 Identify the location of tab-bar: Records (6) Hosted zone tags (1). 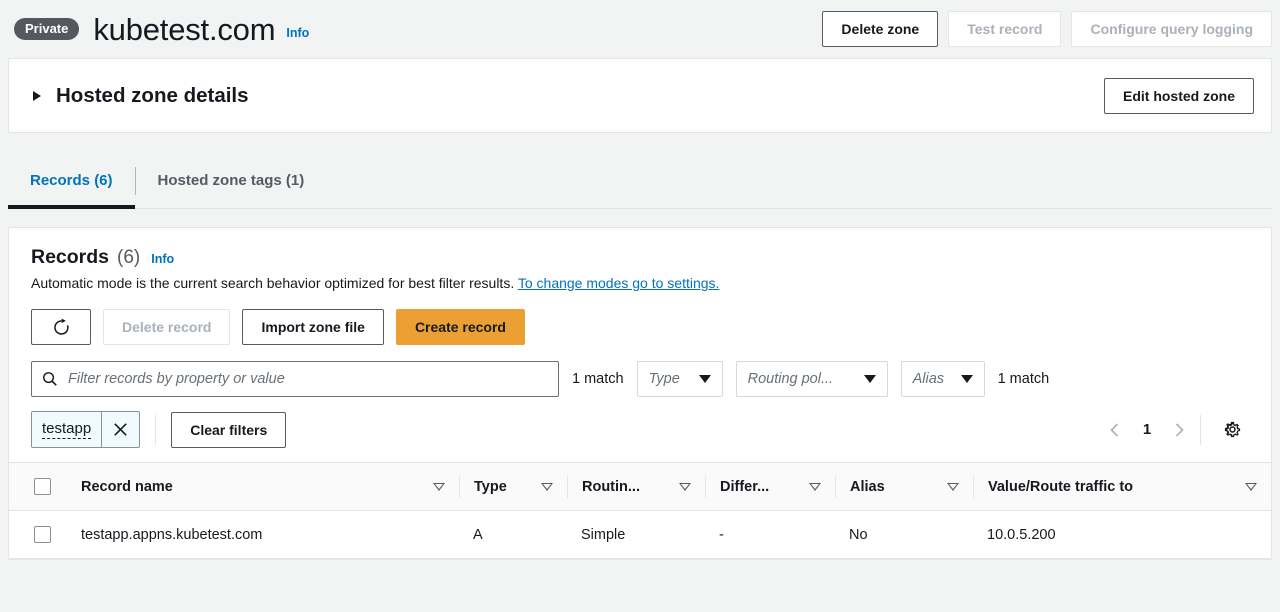
(640, 181).